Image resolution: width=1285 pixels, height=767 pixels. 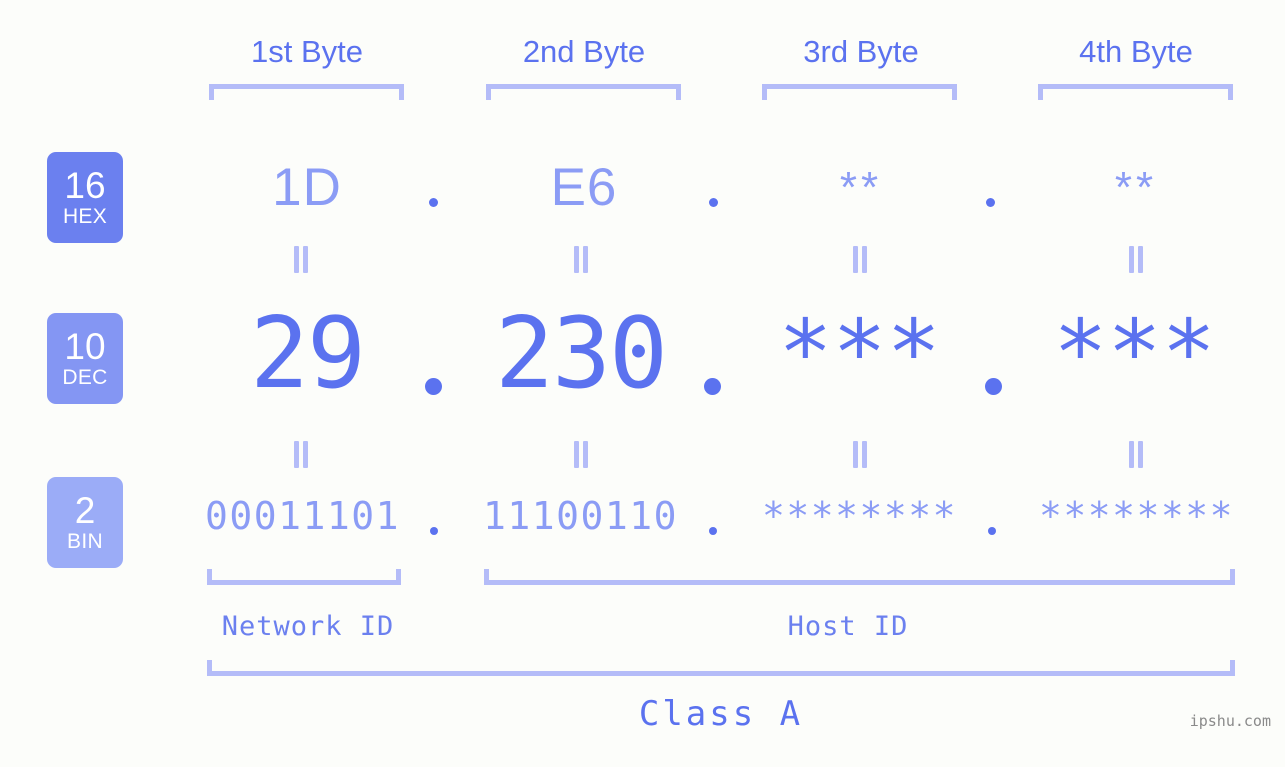 What do you see at coordinates (302, 516) in the screenshot?
I see `bin-octet-1: 00011101` at bounding box center [302, 516].